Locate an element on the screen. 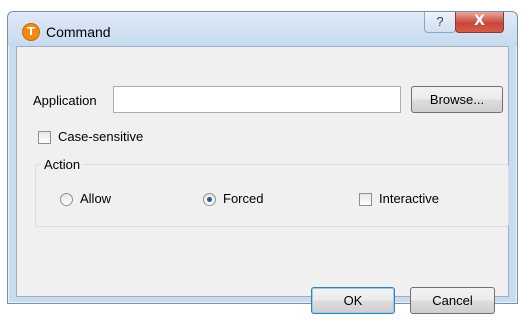 This screenshot has width=524, height=324. allow-radio is located at coordinates (66, 199).